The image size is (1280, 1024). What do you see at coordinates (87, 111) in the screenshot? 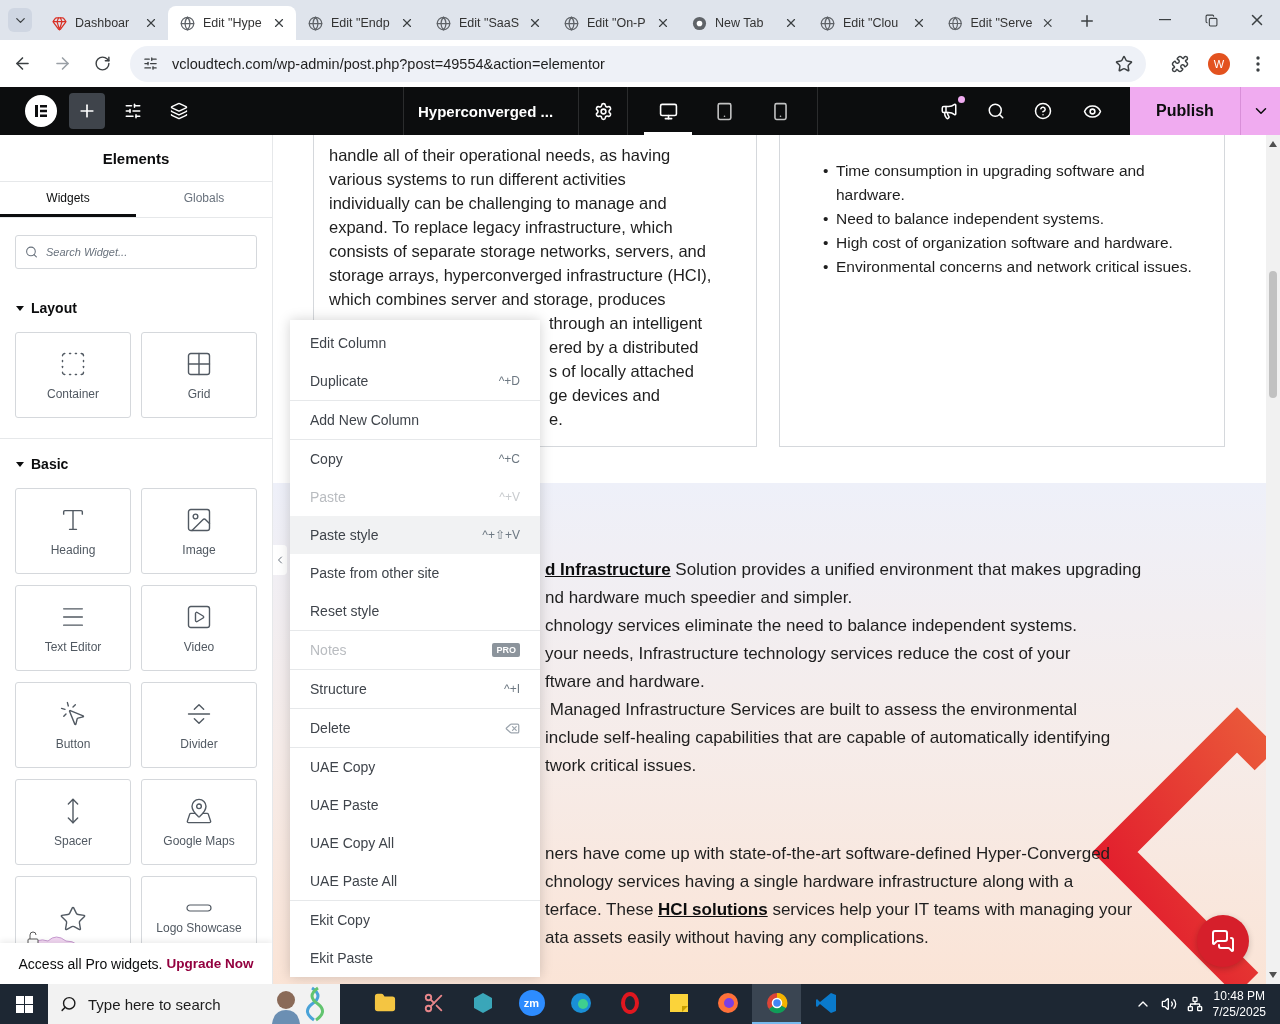
I see `add-element-button` at bounding box center [87, 111].